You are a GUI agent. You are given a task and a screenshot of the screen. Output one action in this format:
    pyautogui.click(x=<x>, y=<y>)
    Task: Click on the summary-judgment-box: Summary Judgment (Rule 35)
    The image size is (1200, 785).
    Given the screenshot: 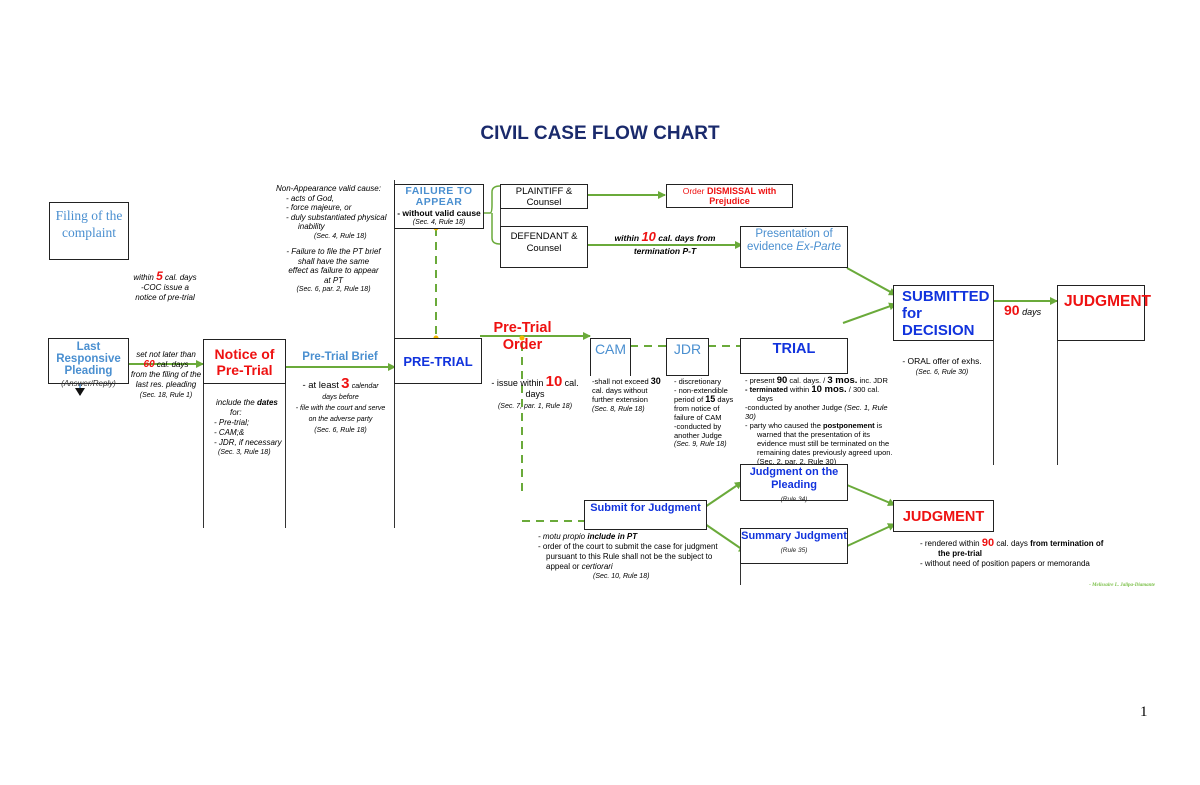 What is the action you would take?
    pyautogui.click(x=794, y=546)
    